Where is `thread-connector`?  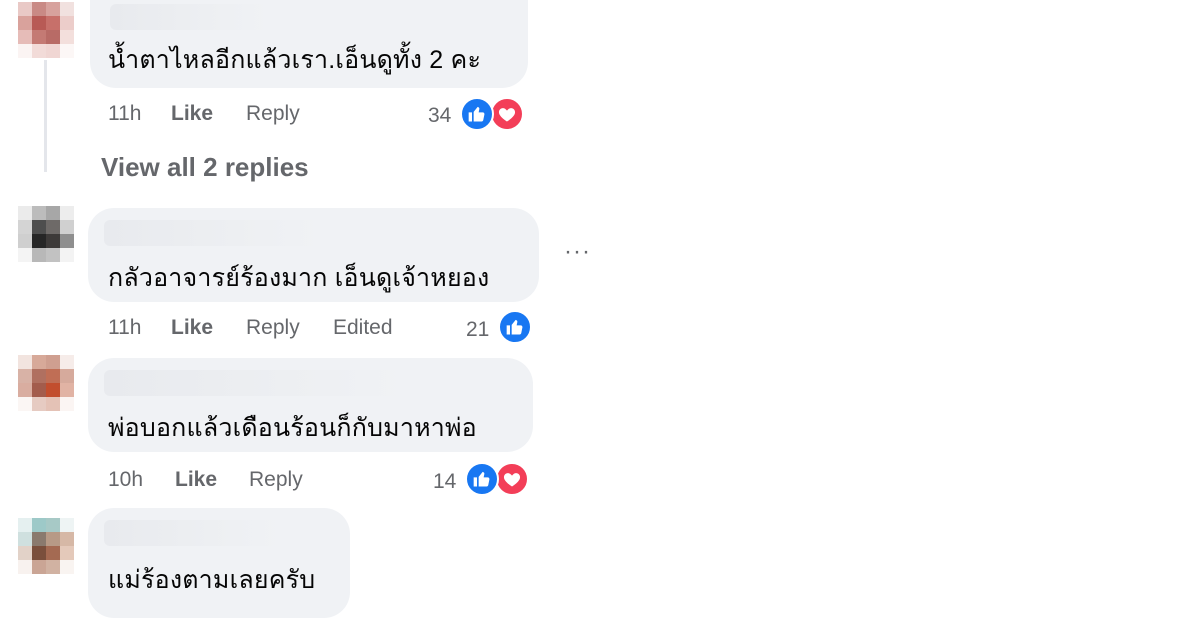 thread-connector is located at coordinates (45, 116).